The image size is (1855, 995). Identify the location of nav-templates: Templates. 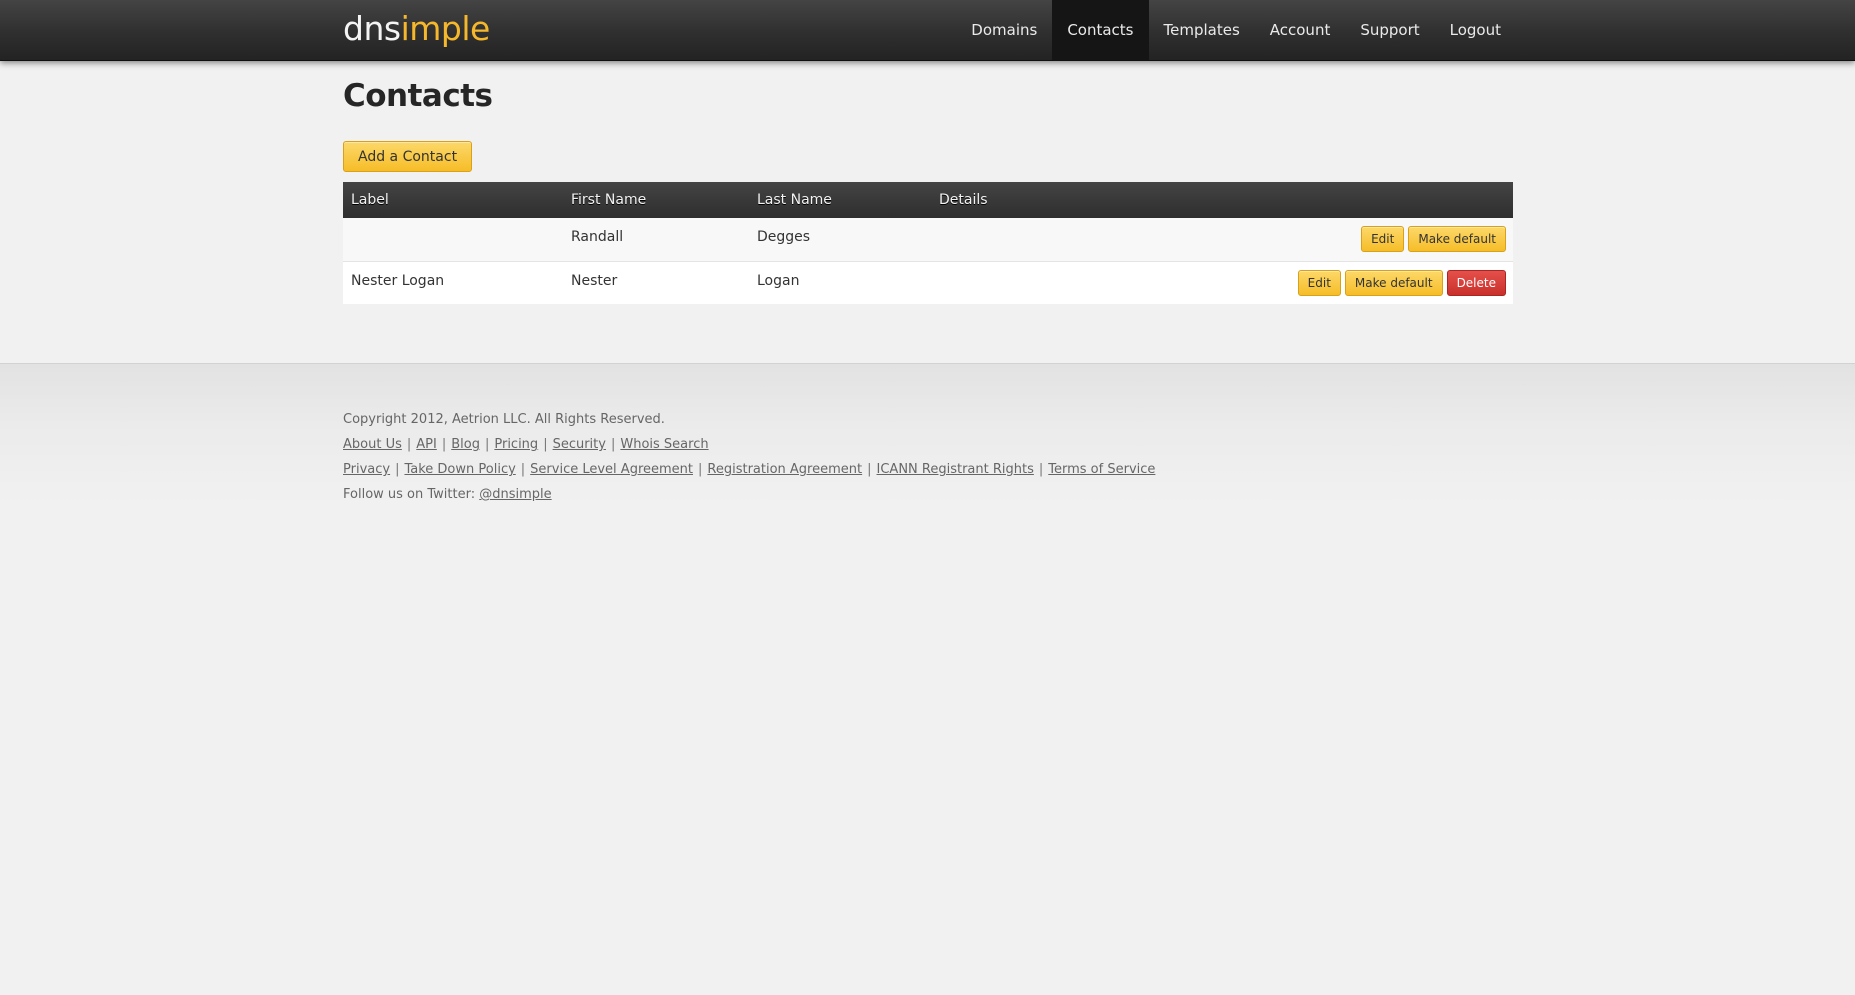
(1202, 30).